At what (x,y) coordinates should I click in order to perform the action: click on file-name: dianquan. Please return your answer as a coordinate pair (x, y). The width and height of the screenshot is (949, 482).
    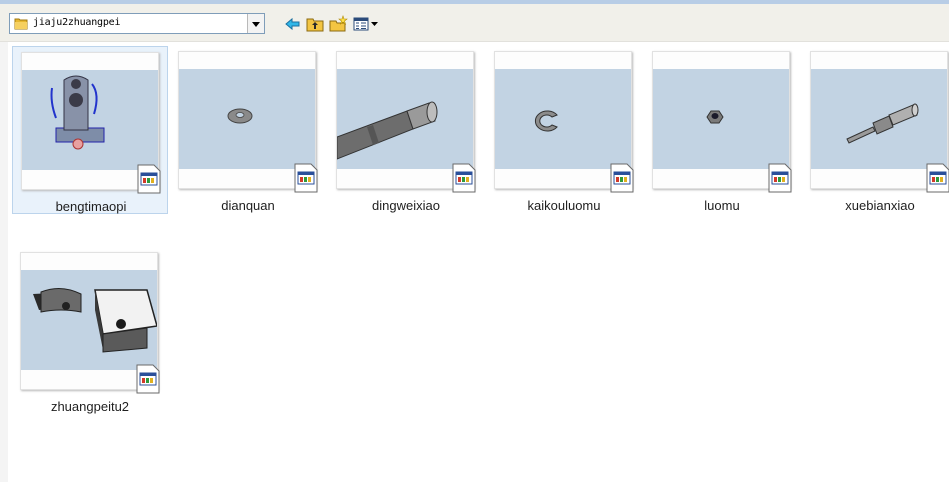
    Looking at the image, I should click on (248, 205).